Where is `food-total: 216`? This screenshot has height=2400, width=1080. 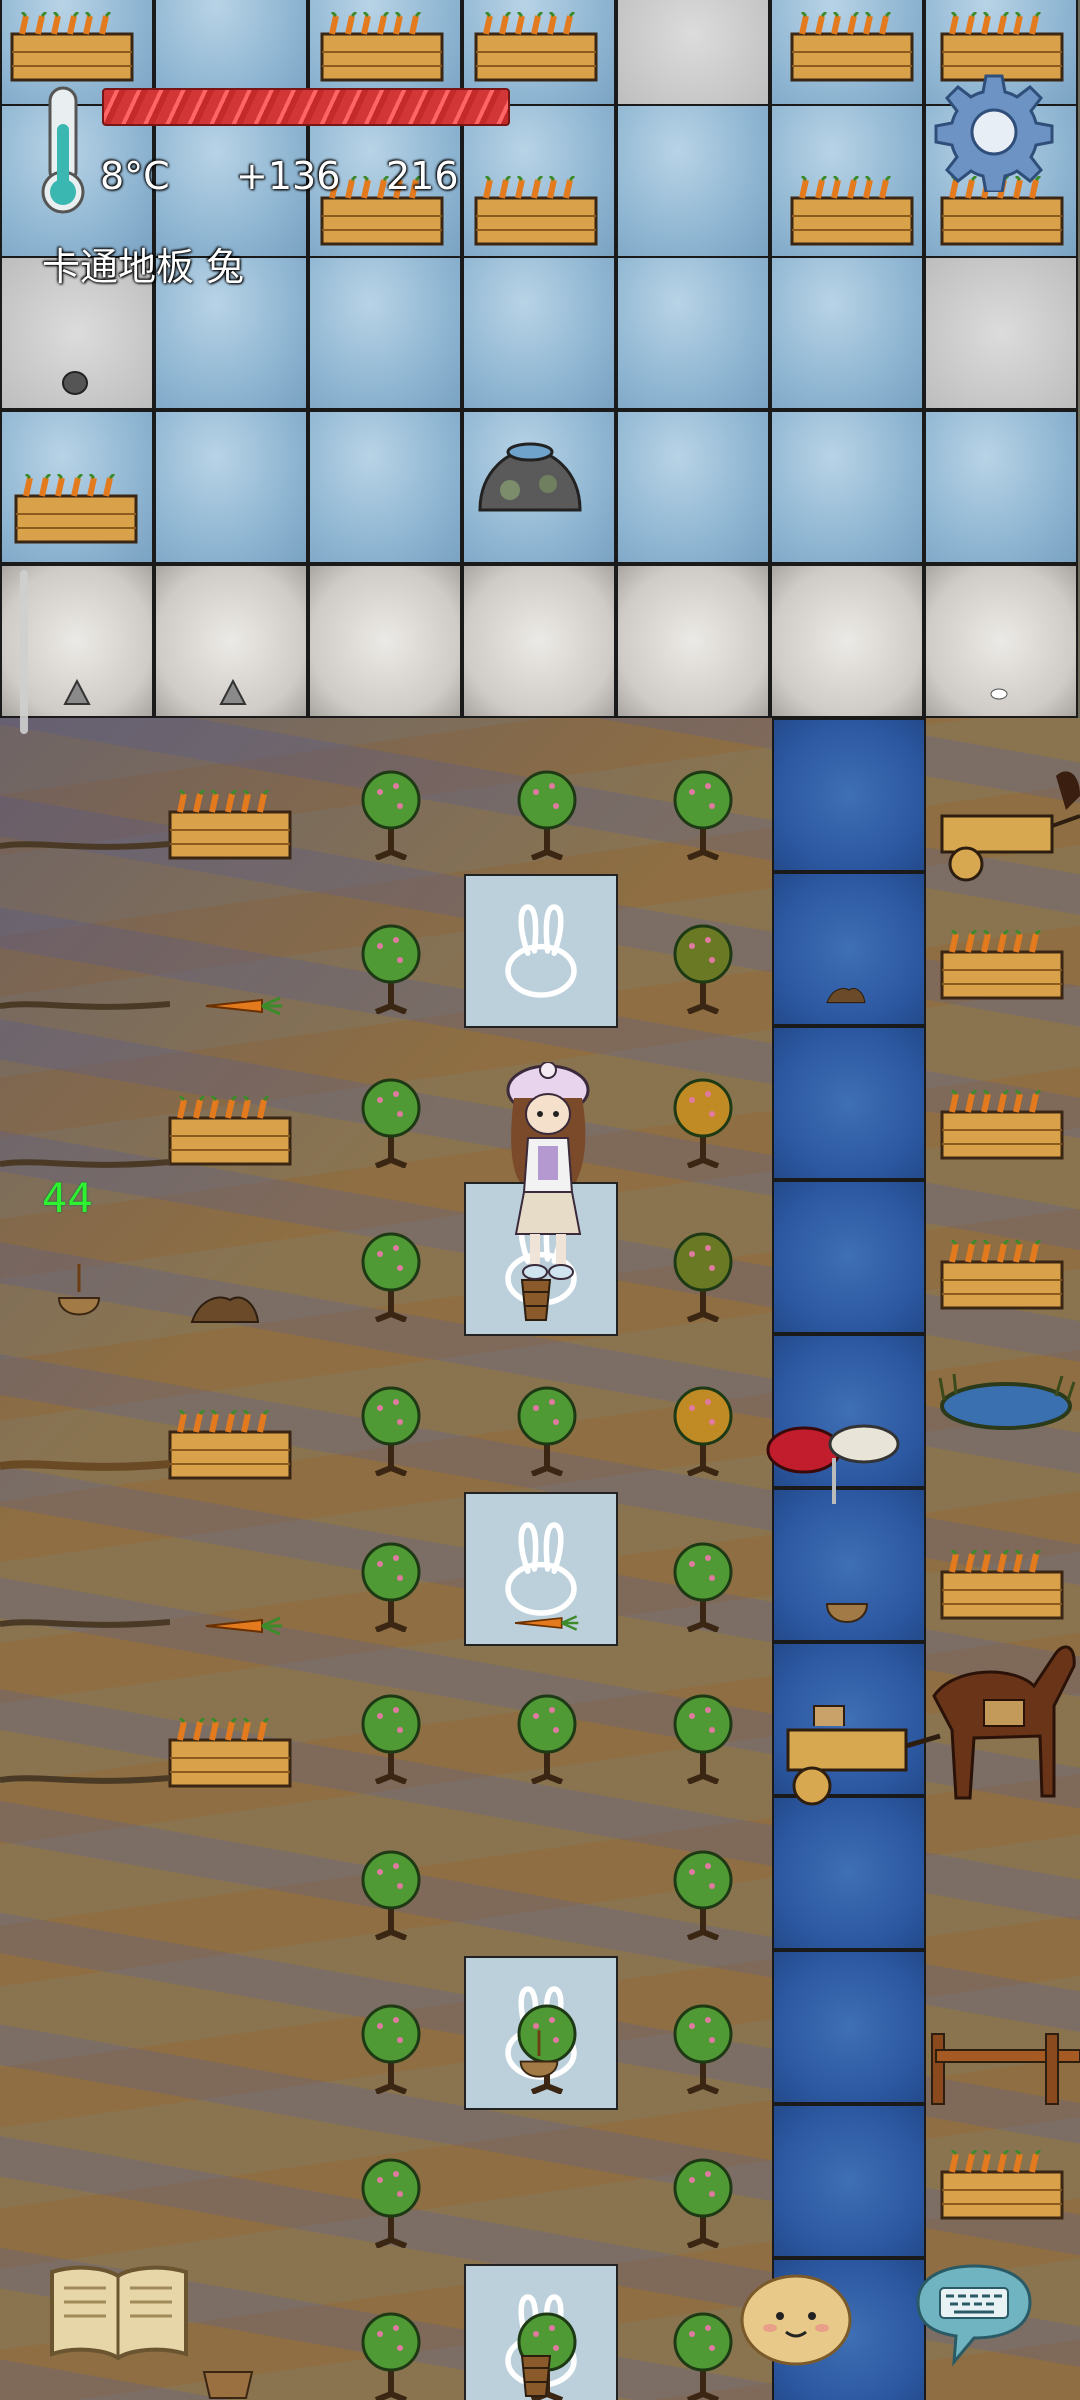
food-total: 216 is located at coordinates (422, 176).